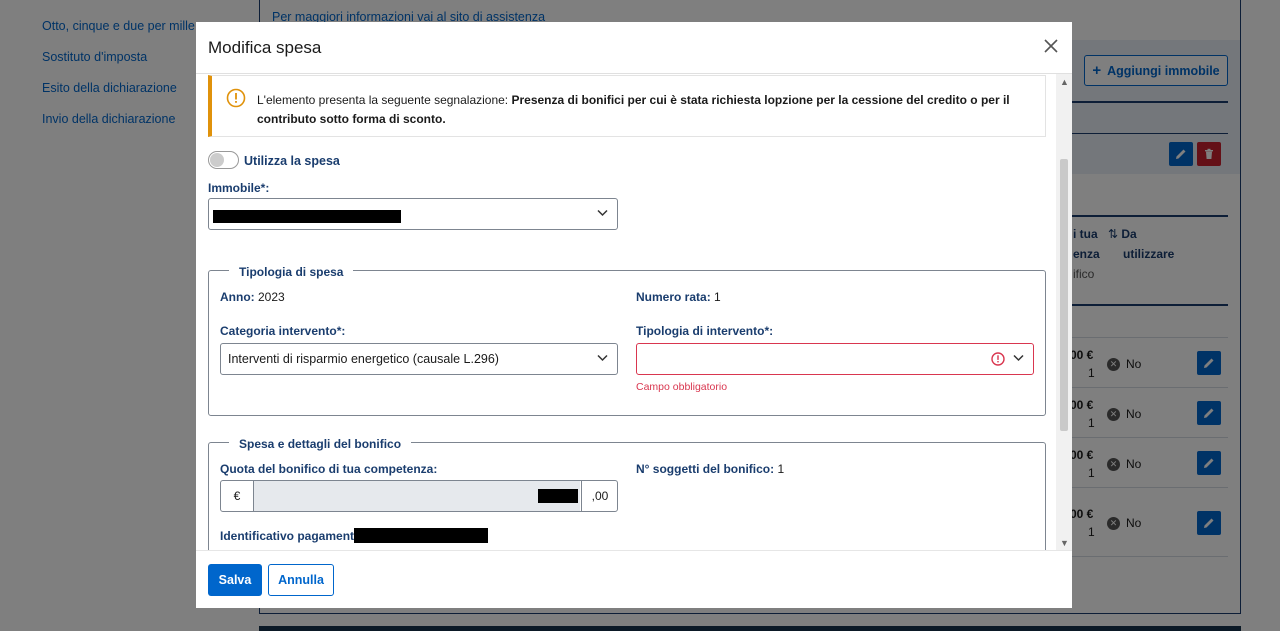 The image size is (1280, 631). I want to click on scroll-up-icon: ▲, so click(1064, 82).